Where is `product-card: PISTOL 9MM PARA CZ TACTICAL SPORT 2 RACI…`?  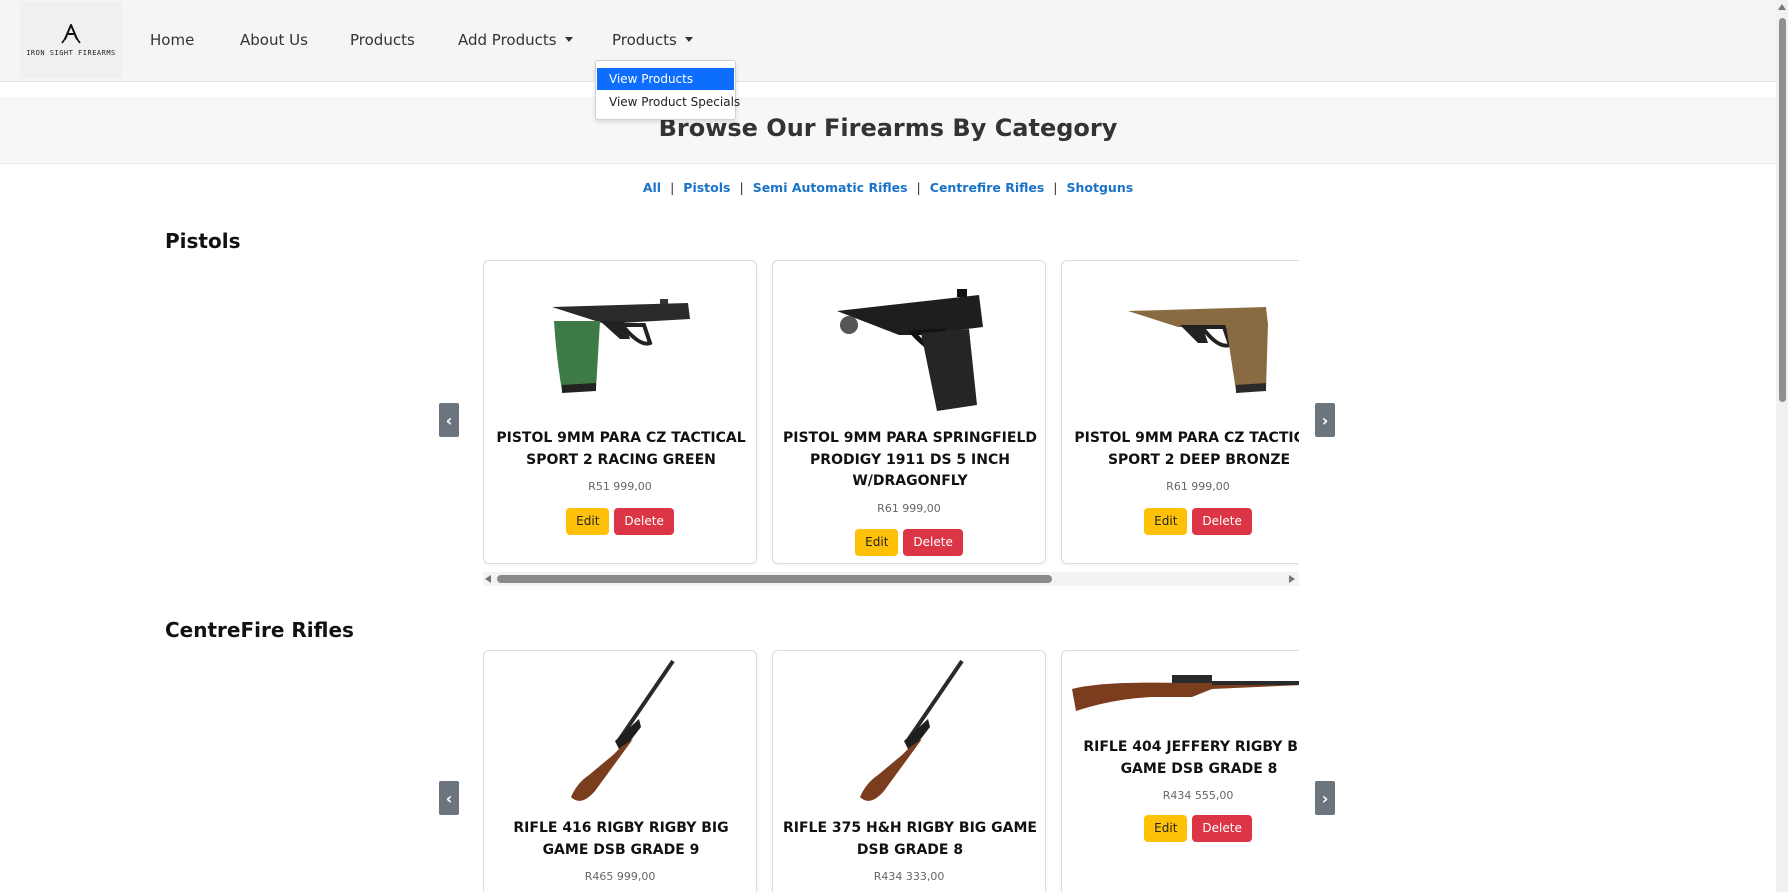 product-card: PISTOL 9MM PARA CZ TACTICAL SPORT 2 RACI… is located at coordinates (620, 412).